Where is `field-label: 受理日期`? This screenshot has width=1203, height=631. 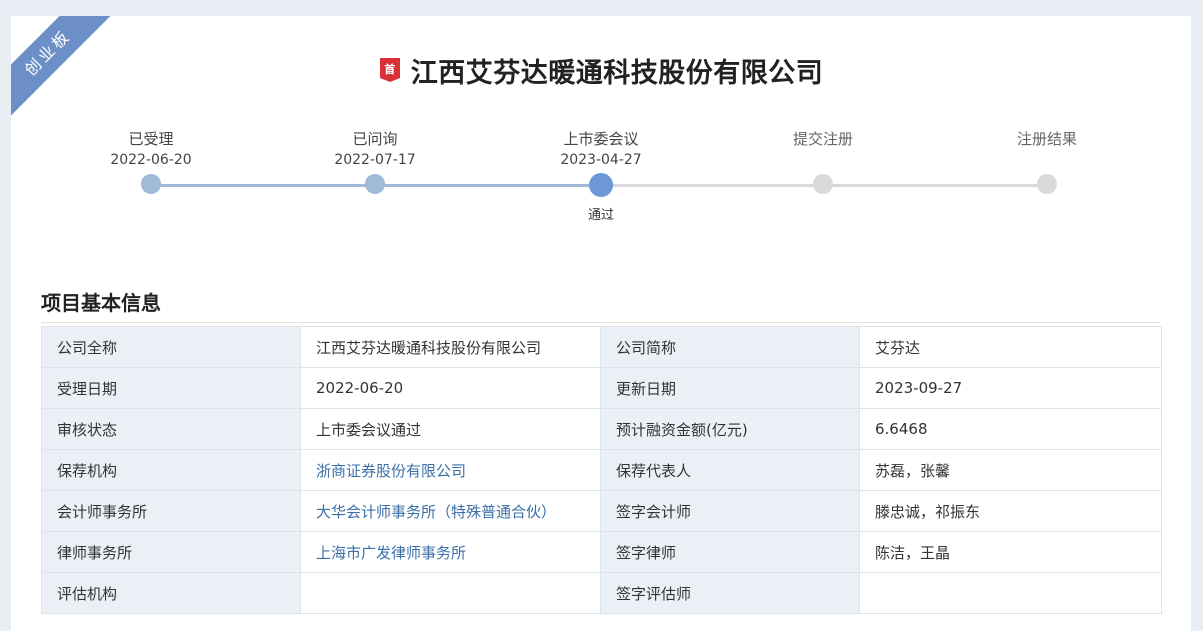
field-label: 受理日期 is located at coordinates (171, 388).